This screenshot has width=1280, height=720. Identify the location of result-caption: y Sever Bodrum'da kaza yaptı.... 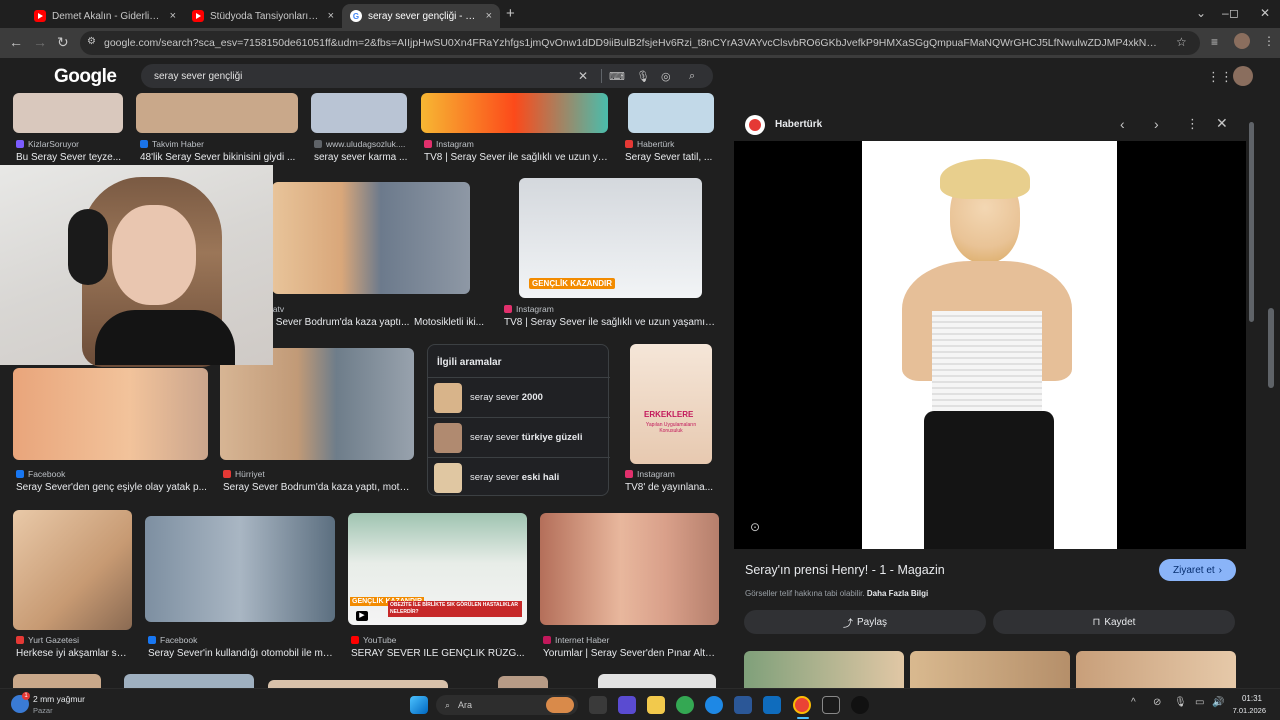
(339, 322).